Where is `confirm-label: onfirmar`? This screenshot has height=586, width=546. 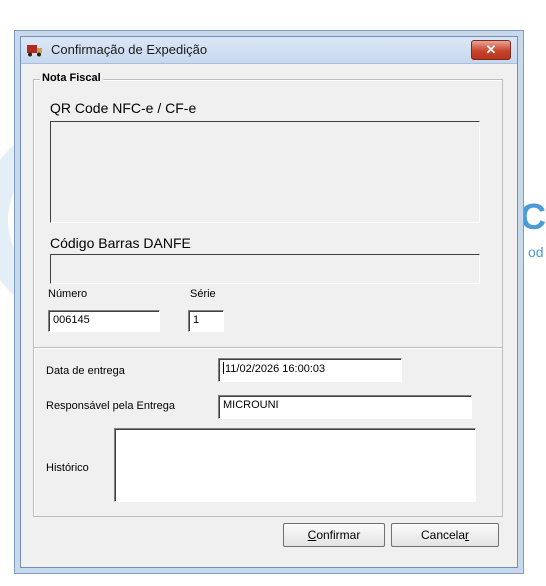 confirm-label: onfirmar is located at coordinates (338, 535).